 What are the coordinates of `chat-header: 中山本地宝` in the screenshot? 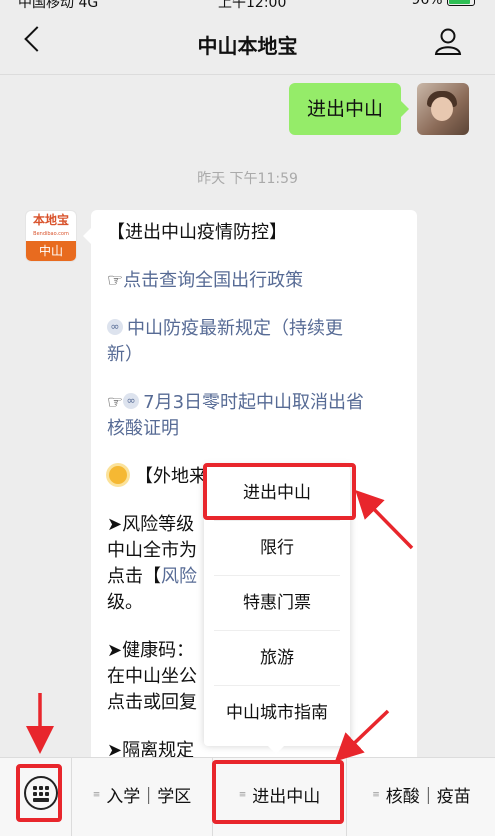 It's located at (247, 42).